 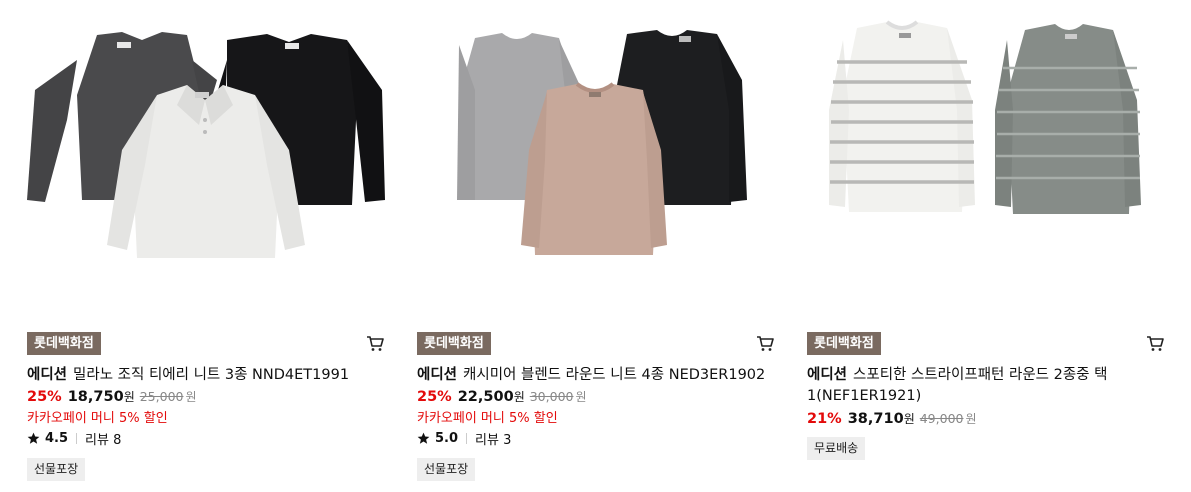 I want to click on price-row: 25% 22,500원 30,000 원, so click(x=502, y=397).